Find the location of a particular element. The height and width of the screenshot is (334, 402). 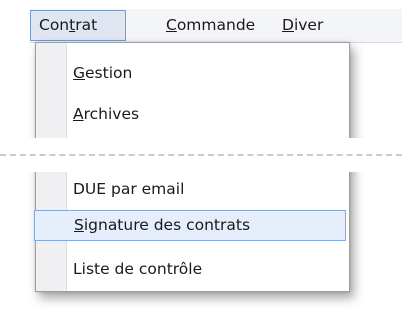

torn-edge-divider is located at coordinates (201, 155).